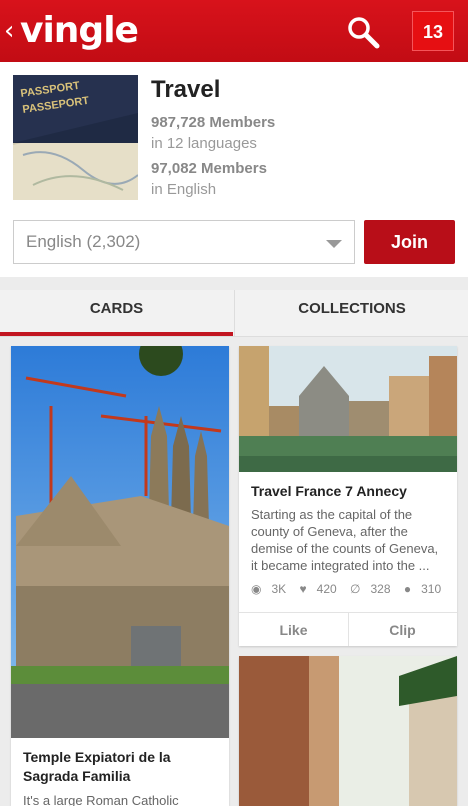  Describe the element at coordinates (213, 122) in the screenshot. I see `members-total: 987,728 Members` at that location.